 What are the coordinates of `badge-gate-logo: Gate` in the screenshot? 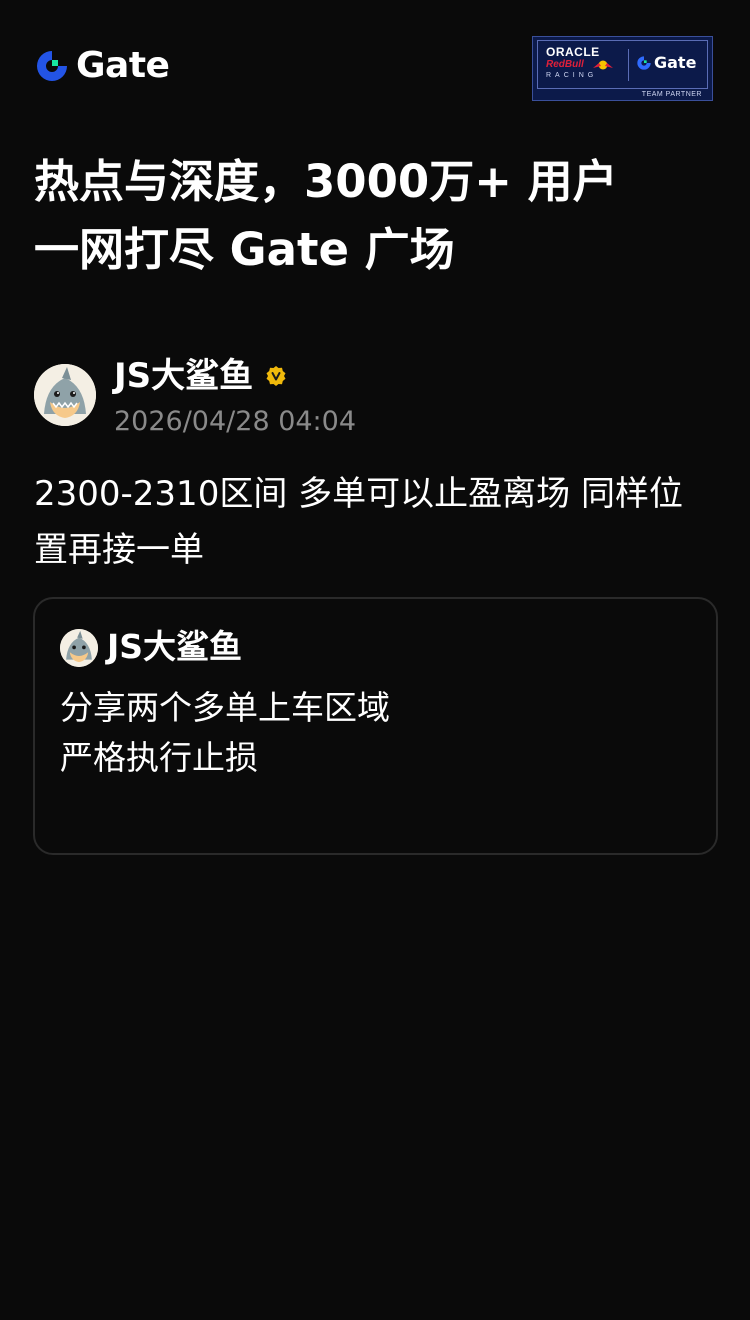 It's located at (666, 63).